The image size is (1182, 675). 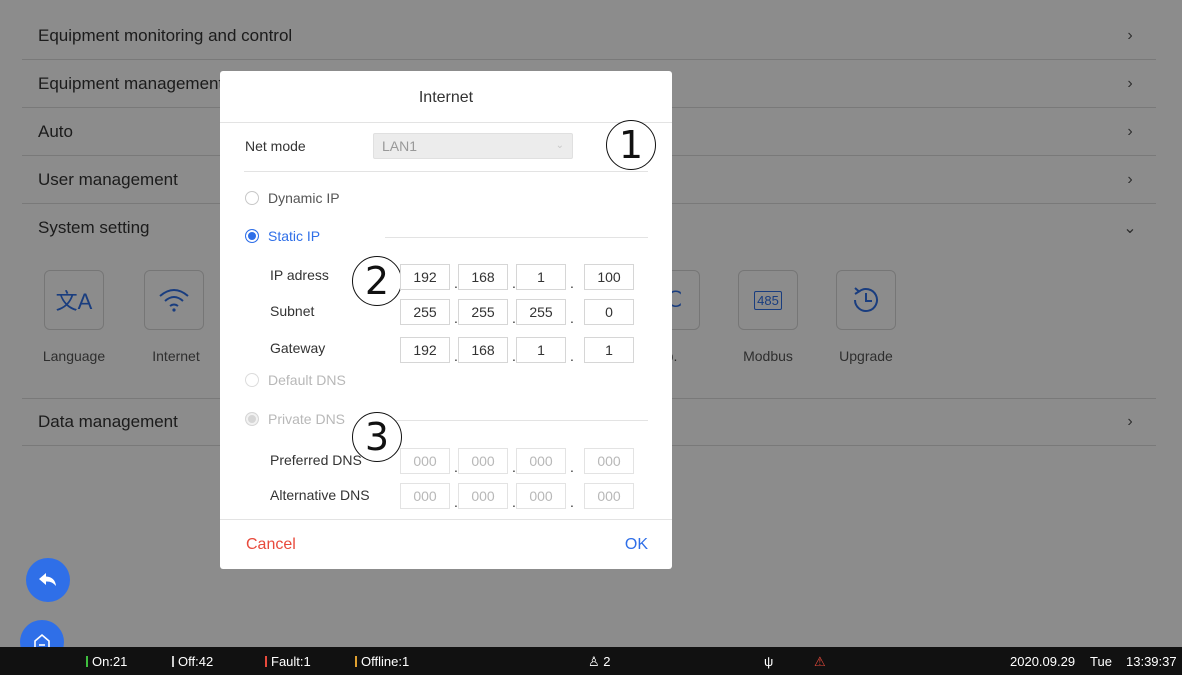 I want to click on chevron-down-icon: ⌄, so click(x=559, y=145).